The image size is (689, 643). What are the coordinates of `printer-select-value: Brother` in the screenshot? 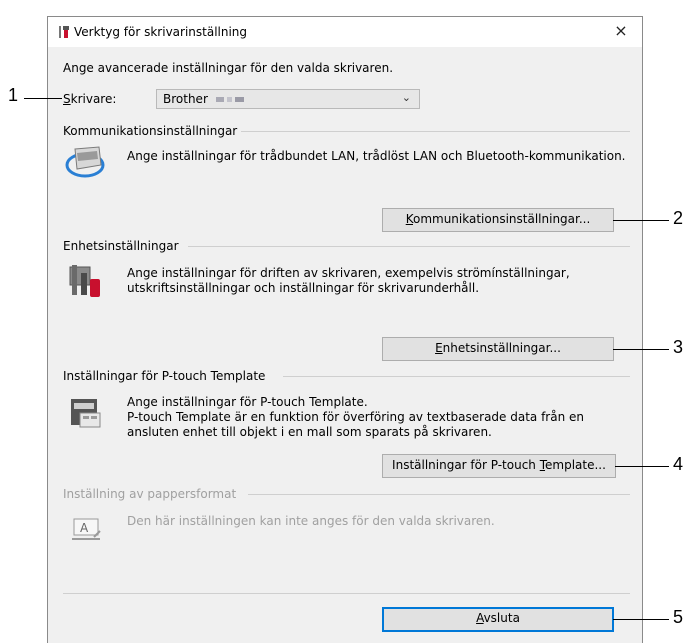 It's located at (204, 99).